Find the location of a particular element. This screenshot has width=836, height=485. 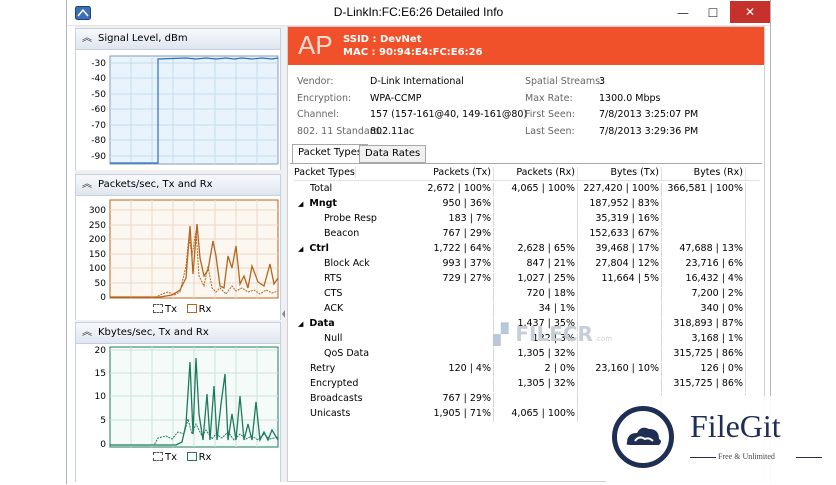

tx-legend-swatch is located at coordinates (158, 308).